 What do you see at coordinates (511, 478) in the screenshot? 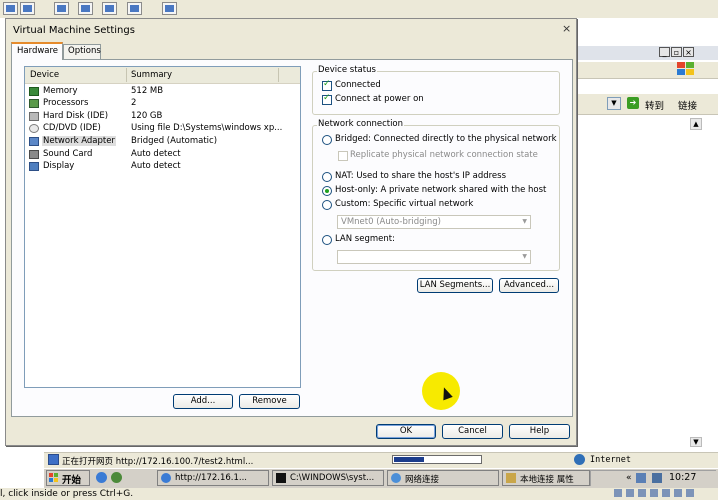
I see `connection-icon` at bounding box center [511, 478].